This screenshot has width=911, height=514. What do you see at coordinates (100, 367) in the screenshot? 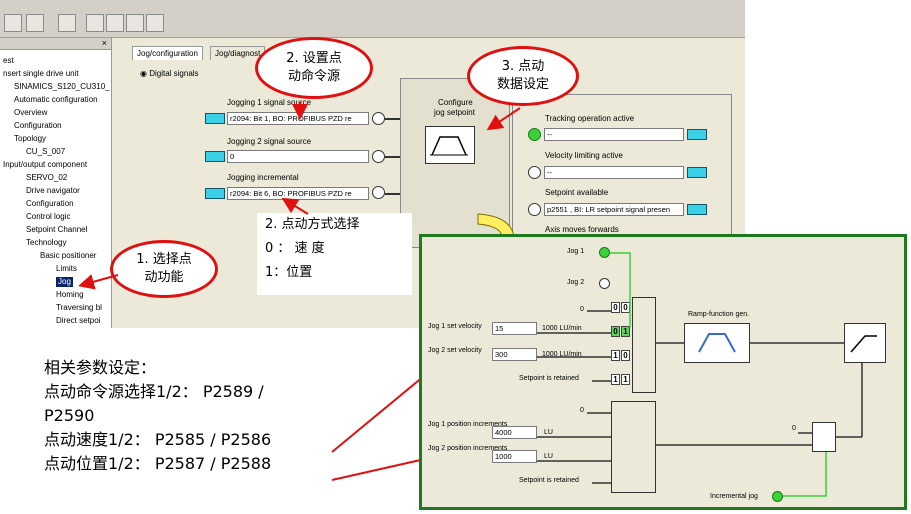
I see `notes-title: 相关参数设定：` at bounding box center [100, 367].